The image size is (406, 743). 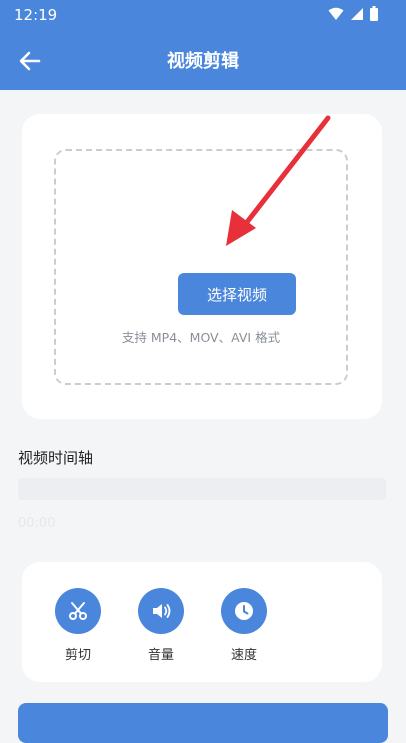 What do you see at coordinates (357, 13) in the screenshot?
I see `signal-icon` at bounding box center [357, 13].